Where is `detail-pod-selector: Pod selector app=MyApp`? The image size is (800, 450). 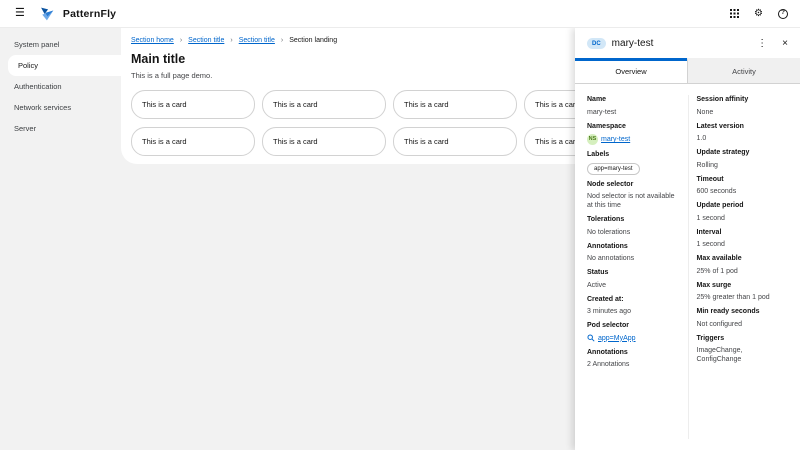 detail-pod-selector: Pod selector app=MyApp is located at coordinates (633, 332).